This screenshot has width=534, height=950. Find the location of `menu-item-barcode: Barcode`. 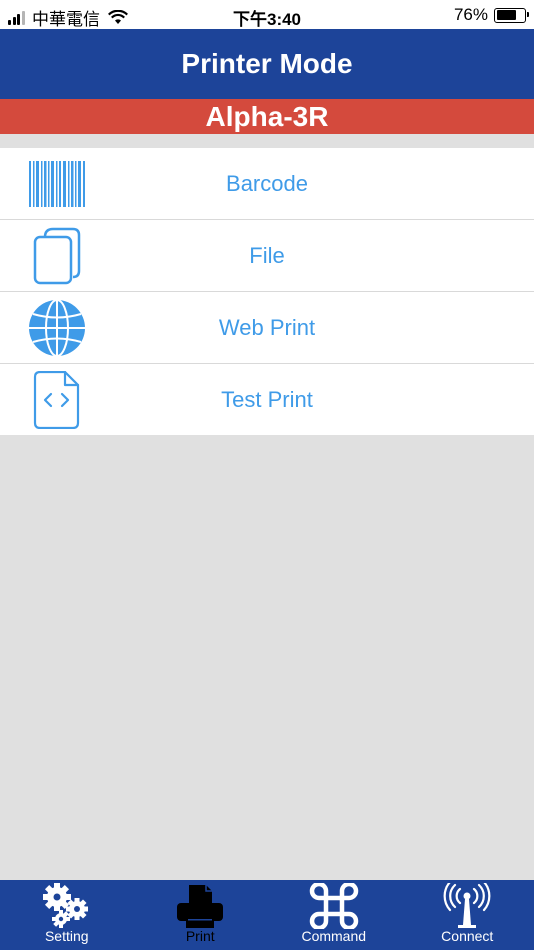

menu-item-barcode: Barcode is located at coordinates (267, 184).